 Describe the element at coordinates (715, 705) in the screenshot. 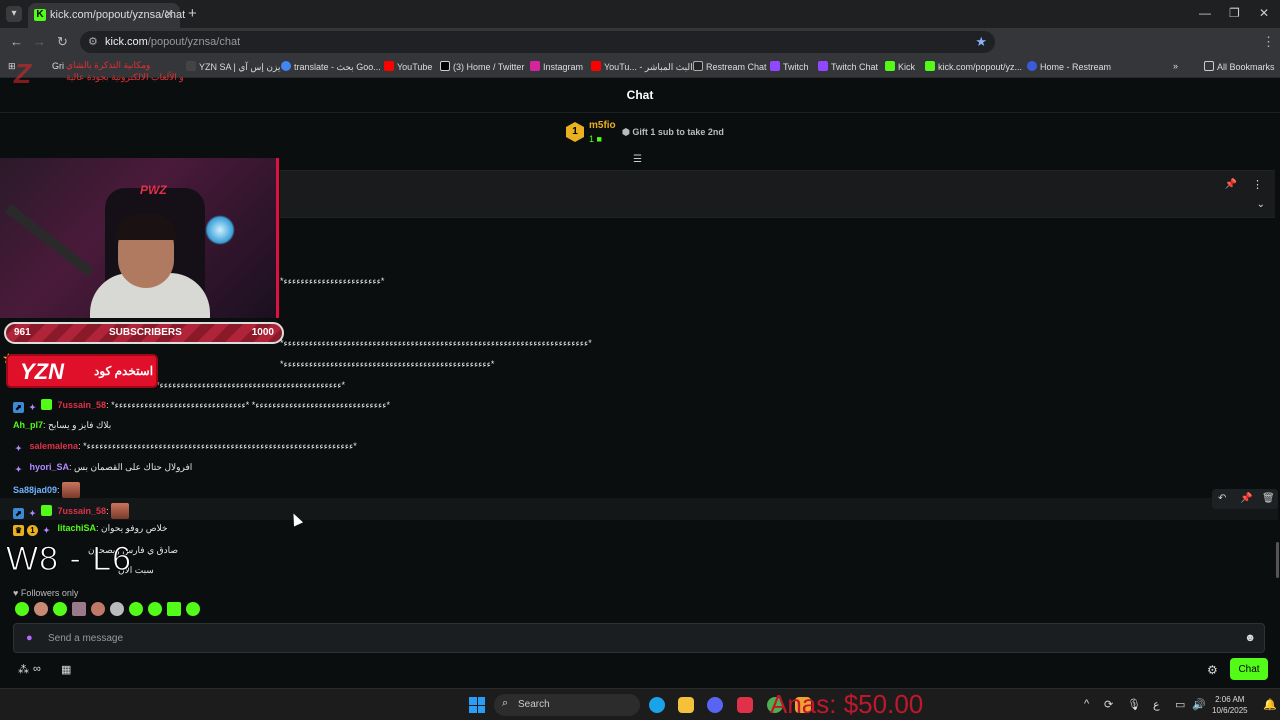

I see `discord-icon` at that location.